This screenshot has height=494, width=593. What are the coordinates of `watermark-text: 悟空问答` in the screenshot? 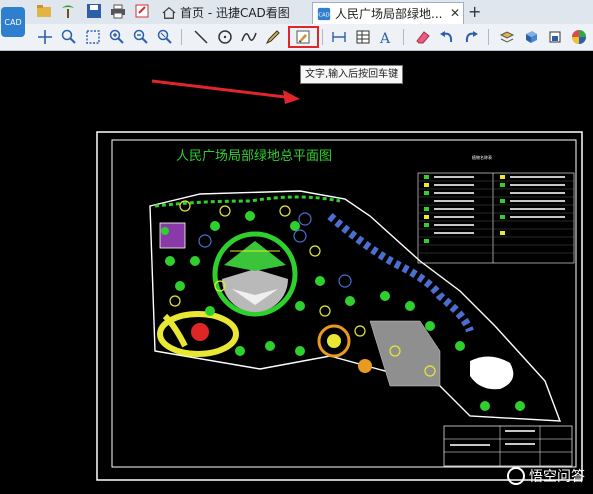 It's located at (557, 477).